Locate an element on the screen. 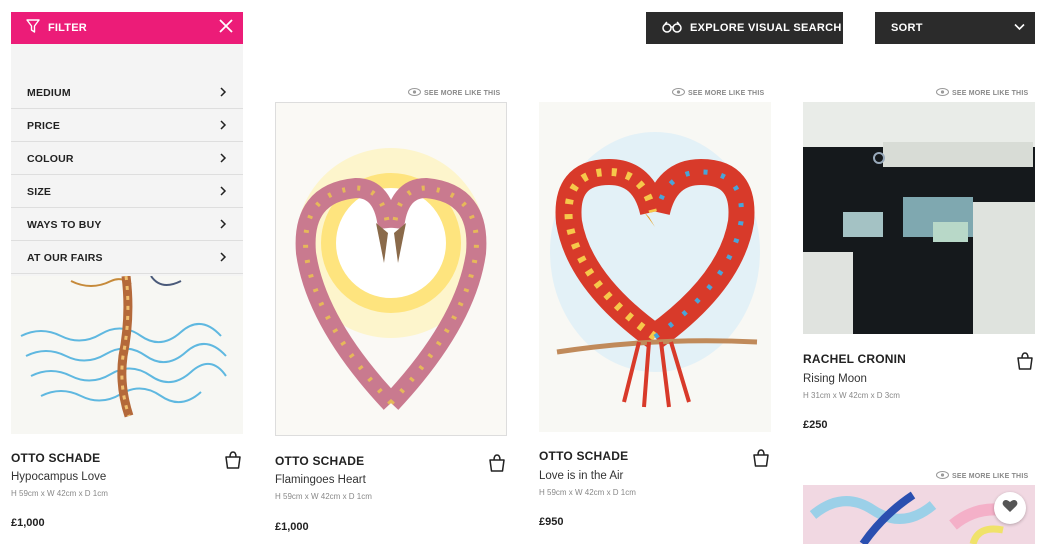 This screenshot has width=1049, height=544. filter-icon is located at coordinates (33, 28).